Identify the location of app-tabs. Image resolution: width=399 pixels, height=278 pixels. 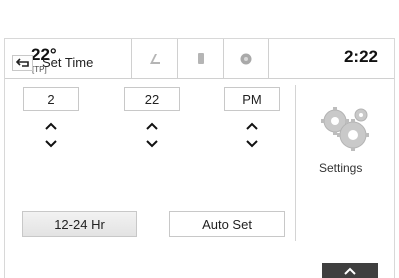
(200, 59).